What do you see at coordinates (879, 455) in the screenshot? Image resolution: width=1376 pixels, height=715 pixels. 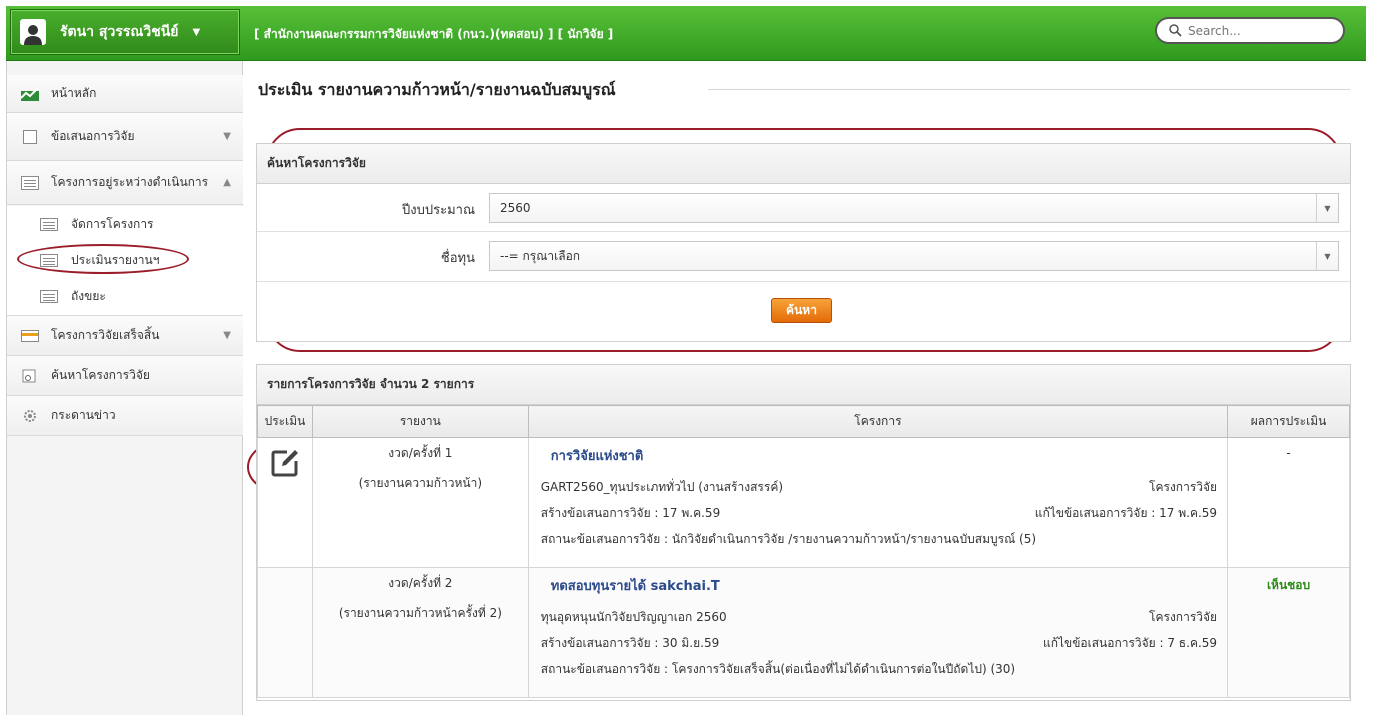 I see `project-name-link: การวิจัยแห่งชาติ` at bounding box center [879, 455].